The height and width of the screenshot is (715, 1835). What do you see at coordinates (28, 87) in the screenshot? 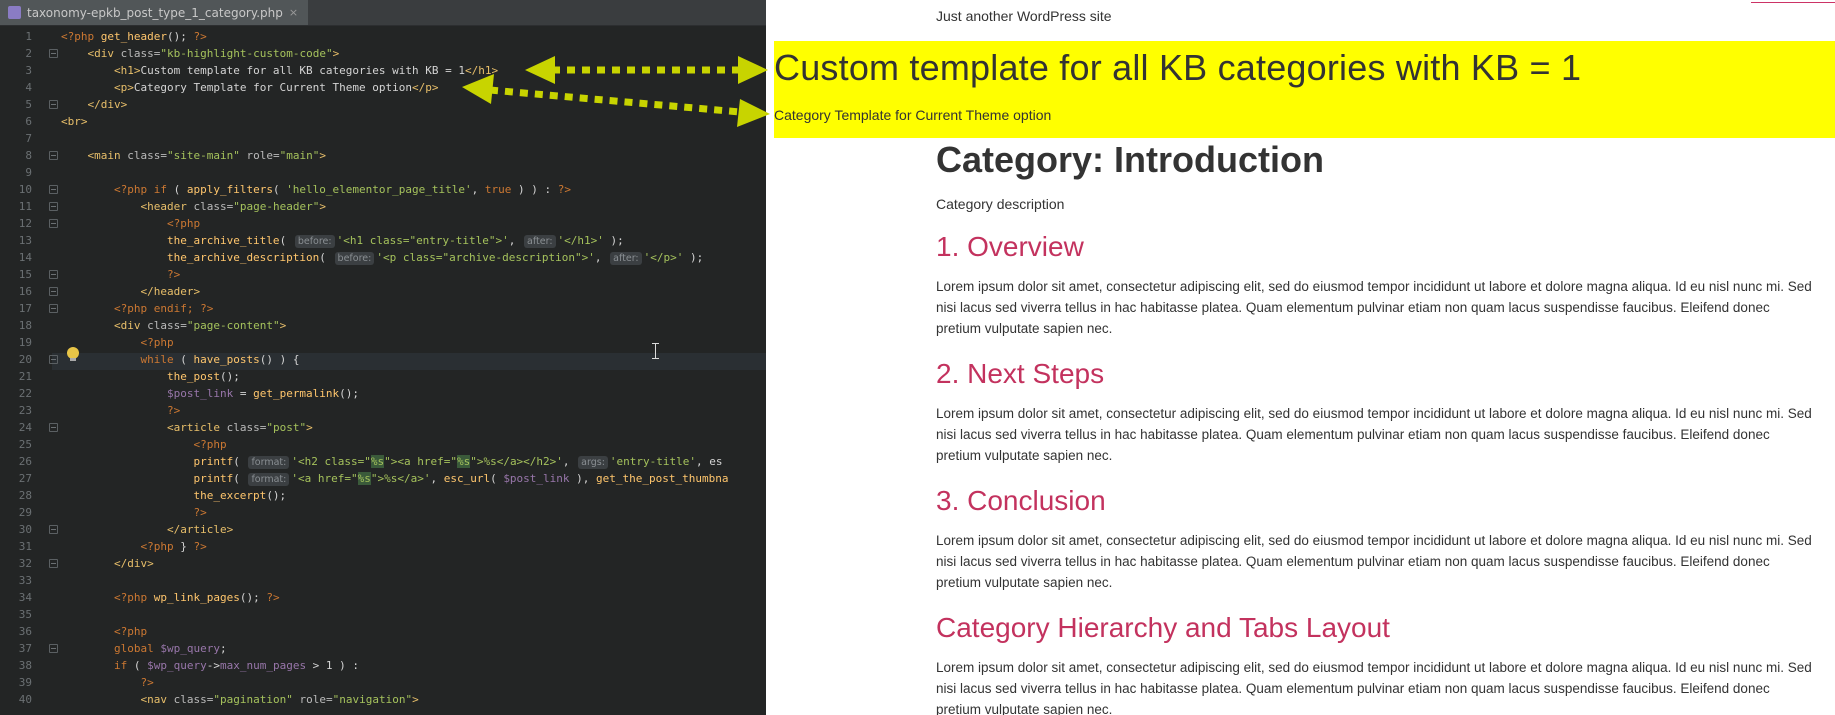
I see `line-number: 4` at bounding box center [28, 87].